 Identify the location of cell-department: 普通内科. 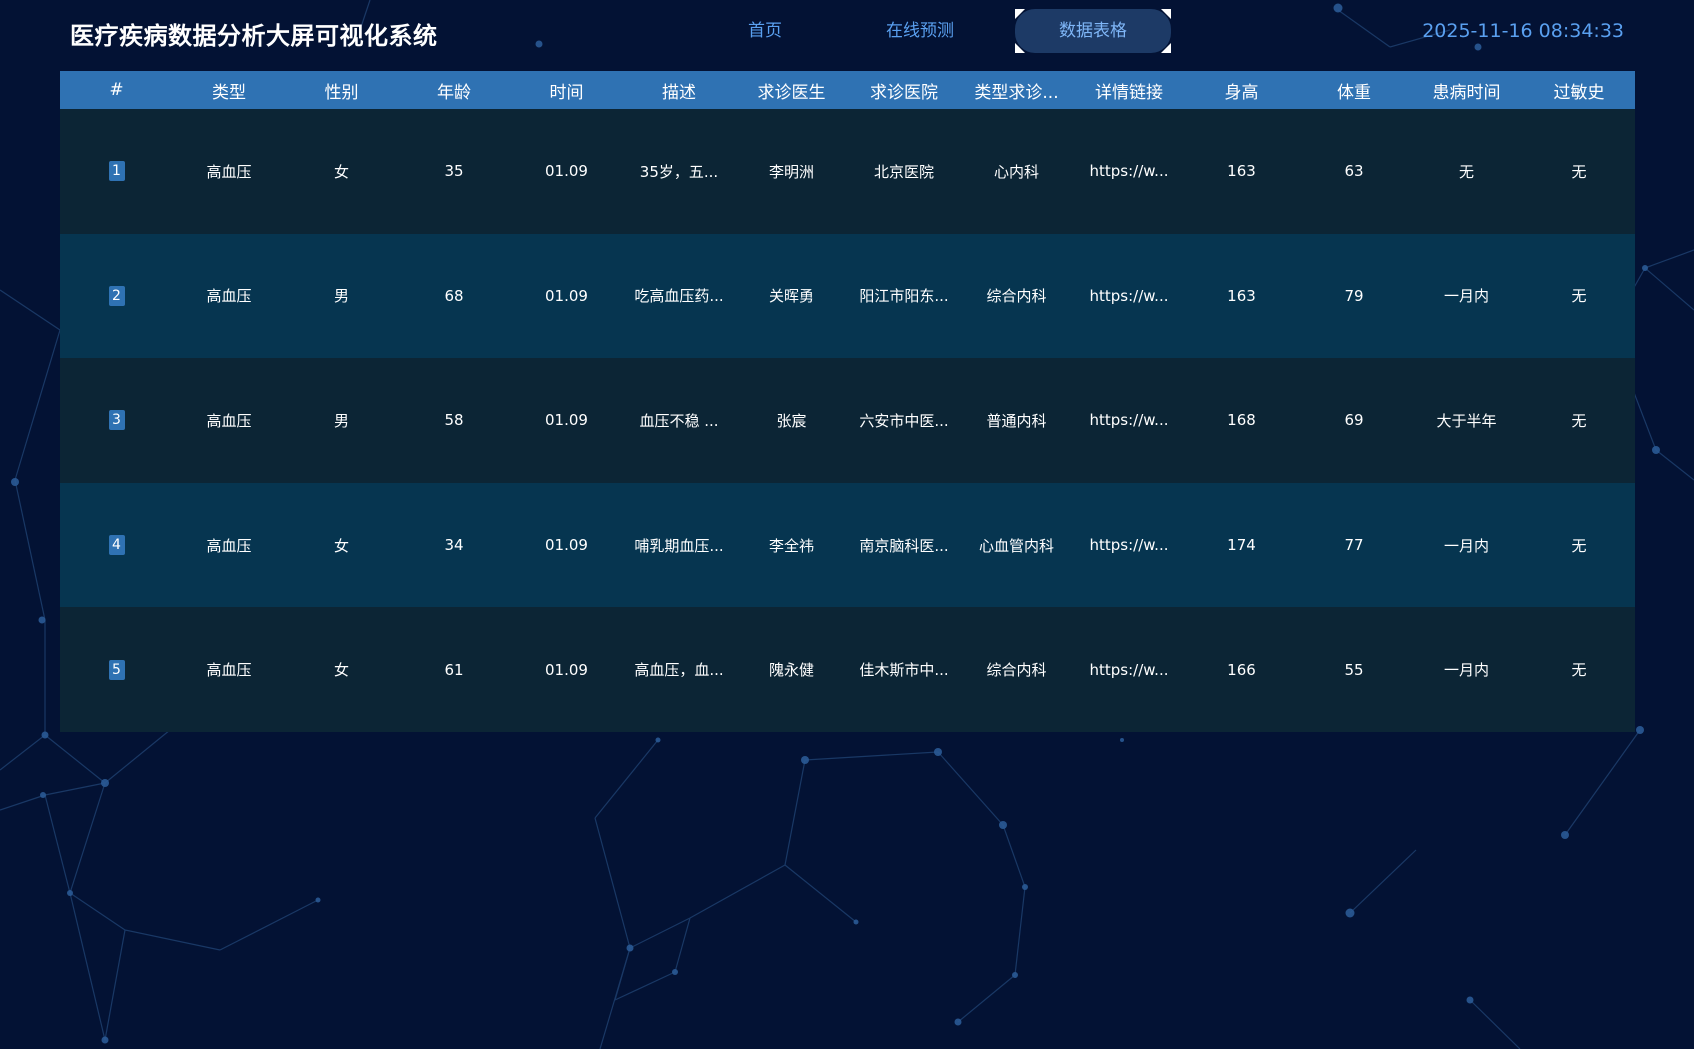
(1016, 420).